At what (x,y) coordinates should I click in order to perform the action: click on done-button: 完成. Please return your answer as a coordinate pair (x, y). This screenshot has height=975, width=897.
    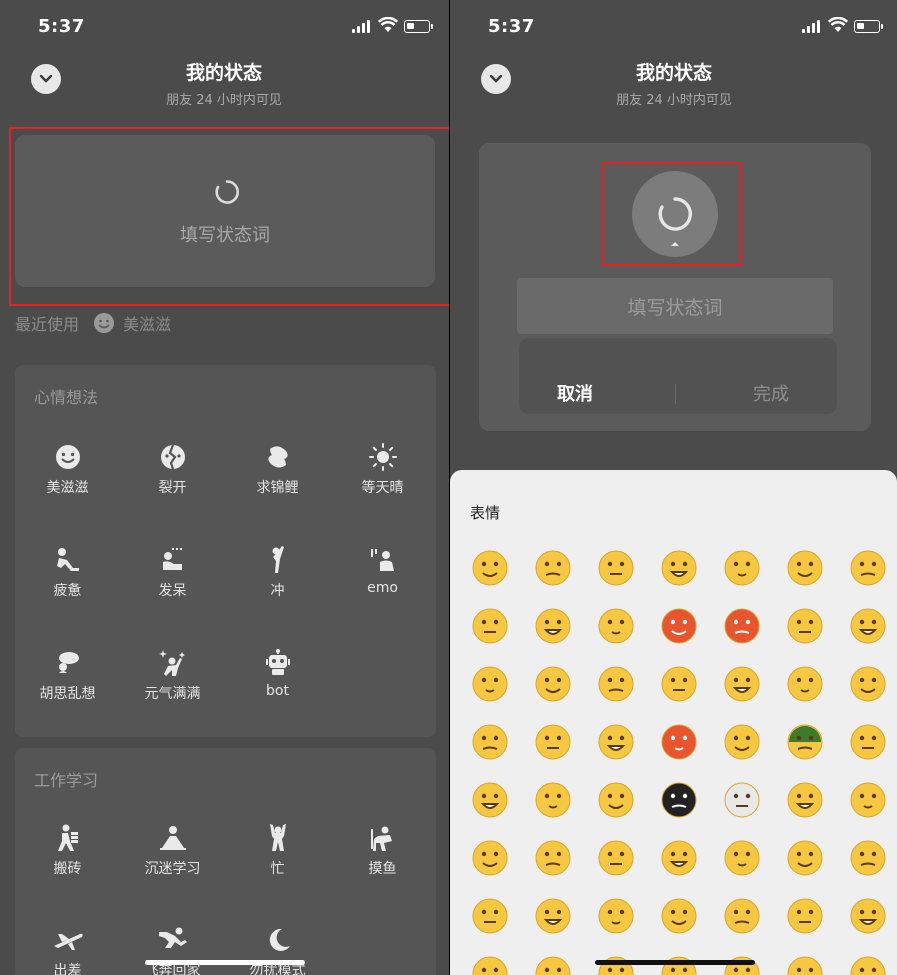
    Looking at the image, I should click on (771, 393).